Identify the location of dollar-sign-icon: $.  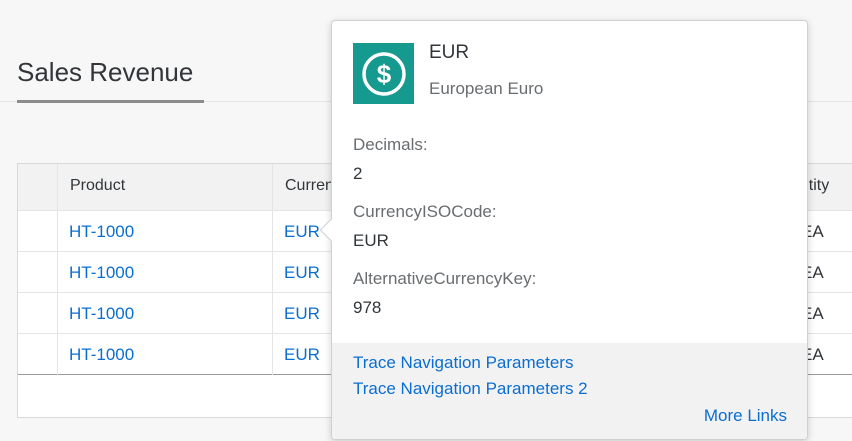
(383, 73).